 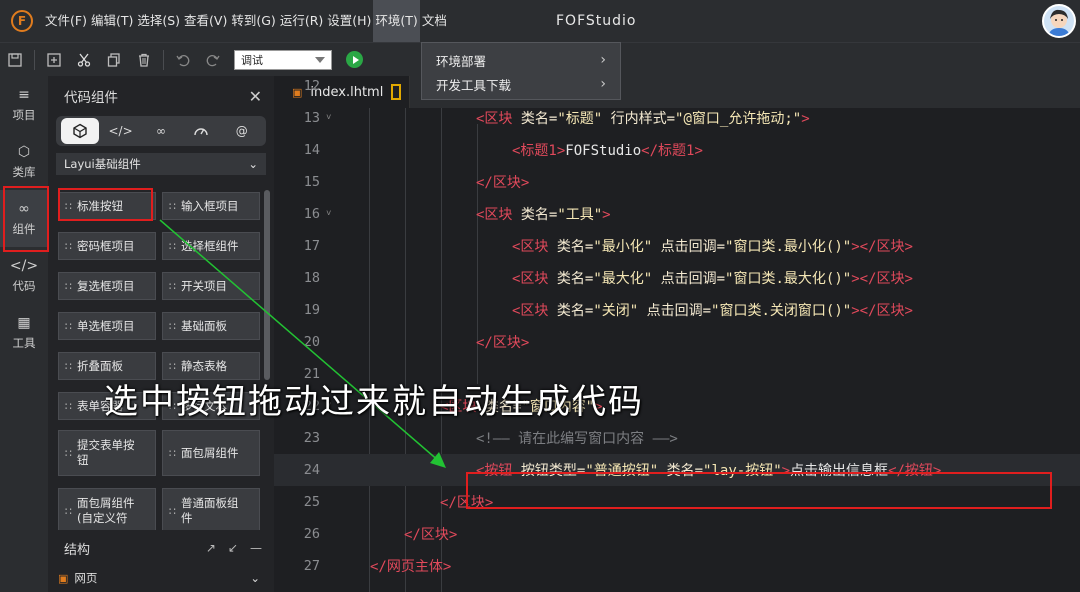 I want to click on undo-icon, so click(x=183, y=60).